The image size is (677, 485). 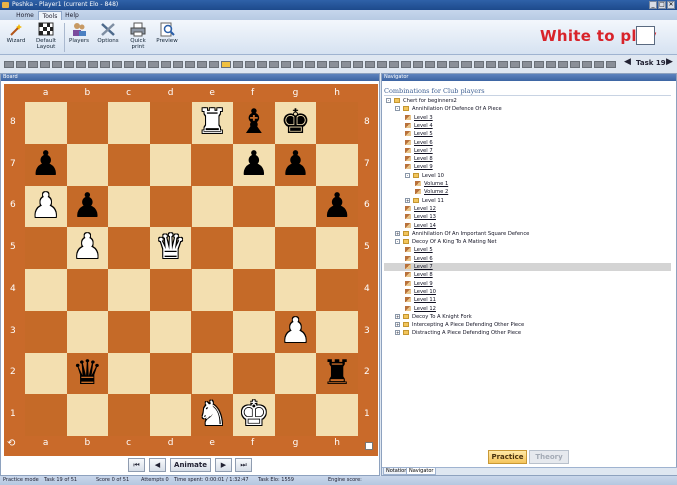 What do you see at coordinates (129, 248) in the screenshot?
I see `board-square-c5` at bounding box center [129, 248].